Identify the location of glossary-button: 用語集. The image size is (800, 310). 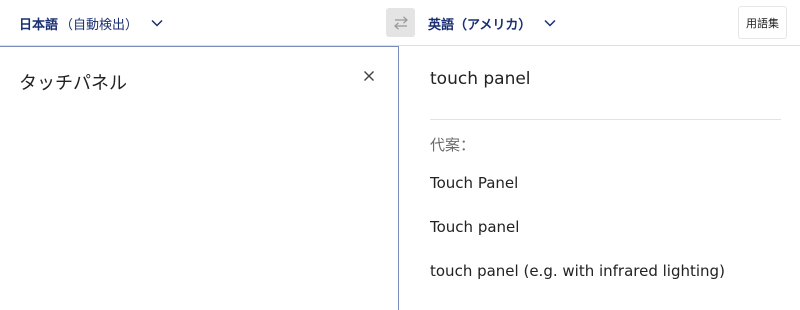
(762, 22).